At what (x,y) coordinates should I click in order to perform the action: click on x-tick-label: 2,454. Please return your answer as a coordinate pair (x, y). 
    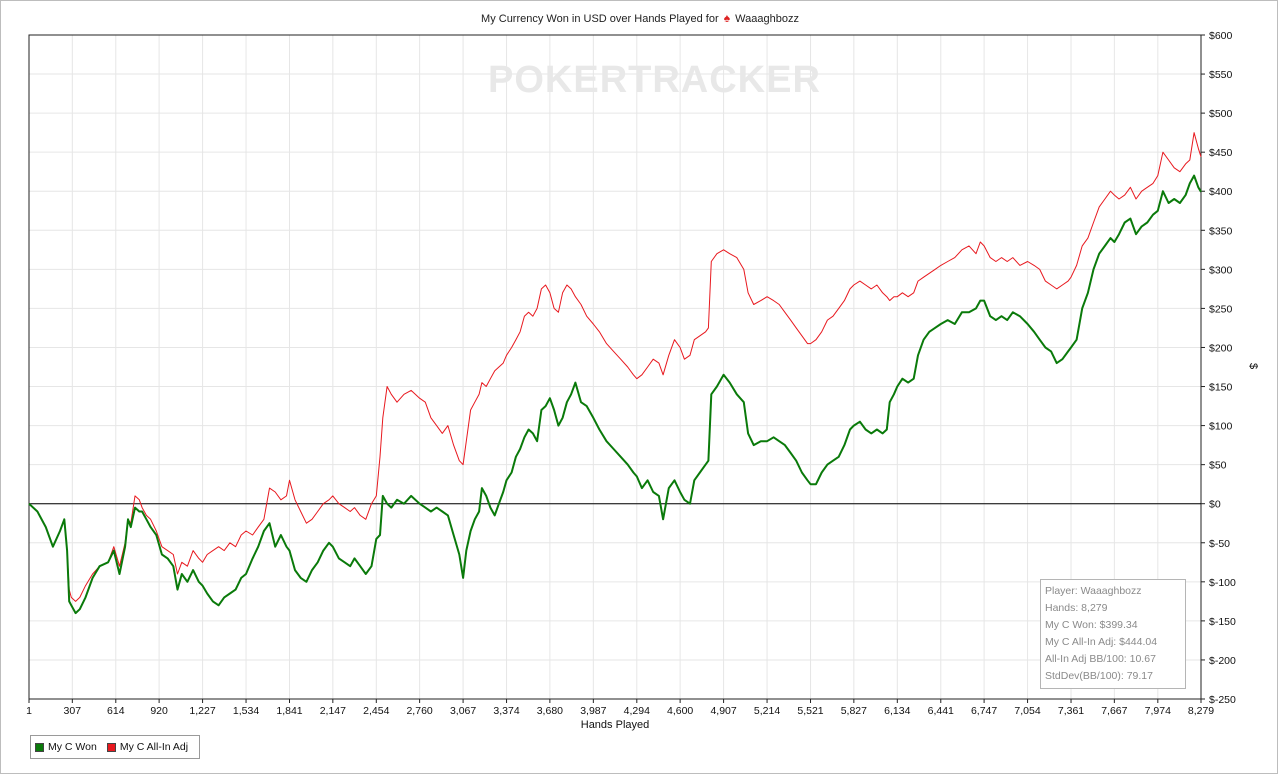
    Looking at the image, I should click on (376, 711).